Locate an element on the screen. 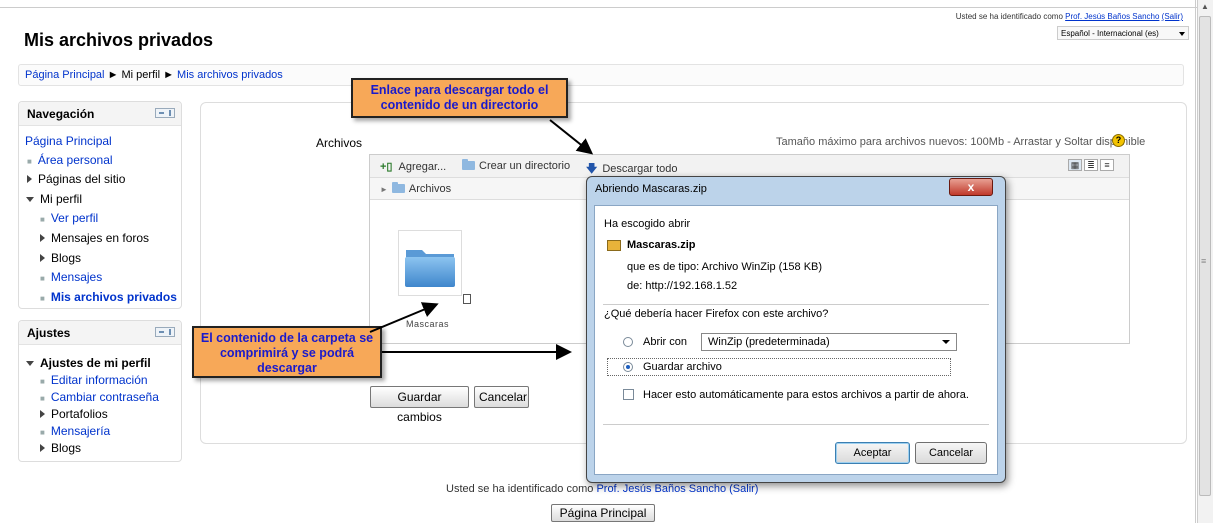  navigation-block-header: Navegación is located at coordinates (100, 114).